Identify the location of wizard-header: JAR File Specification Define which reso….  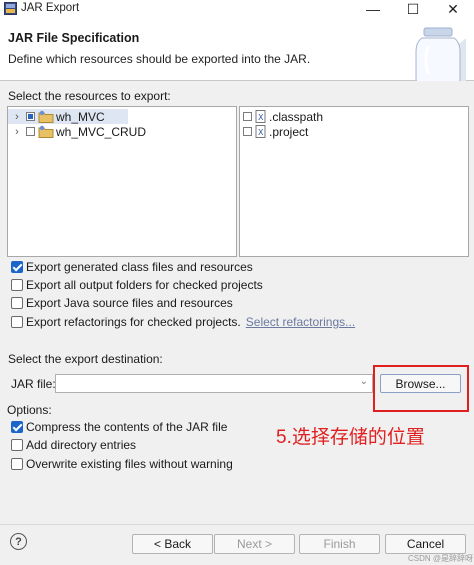
(237, 54).